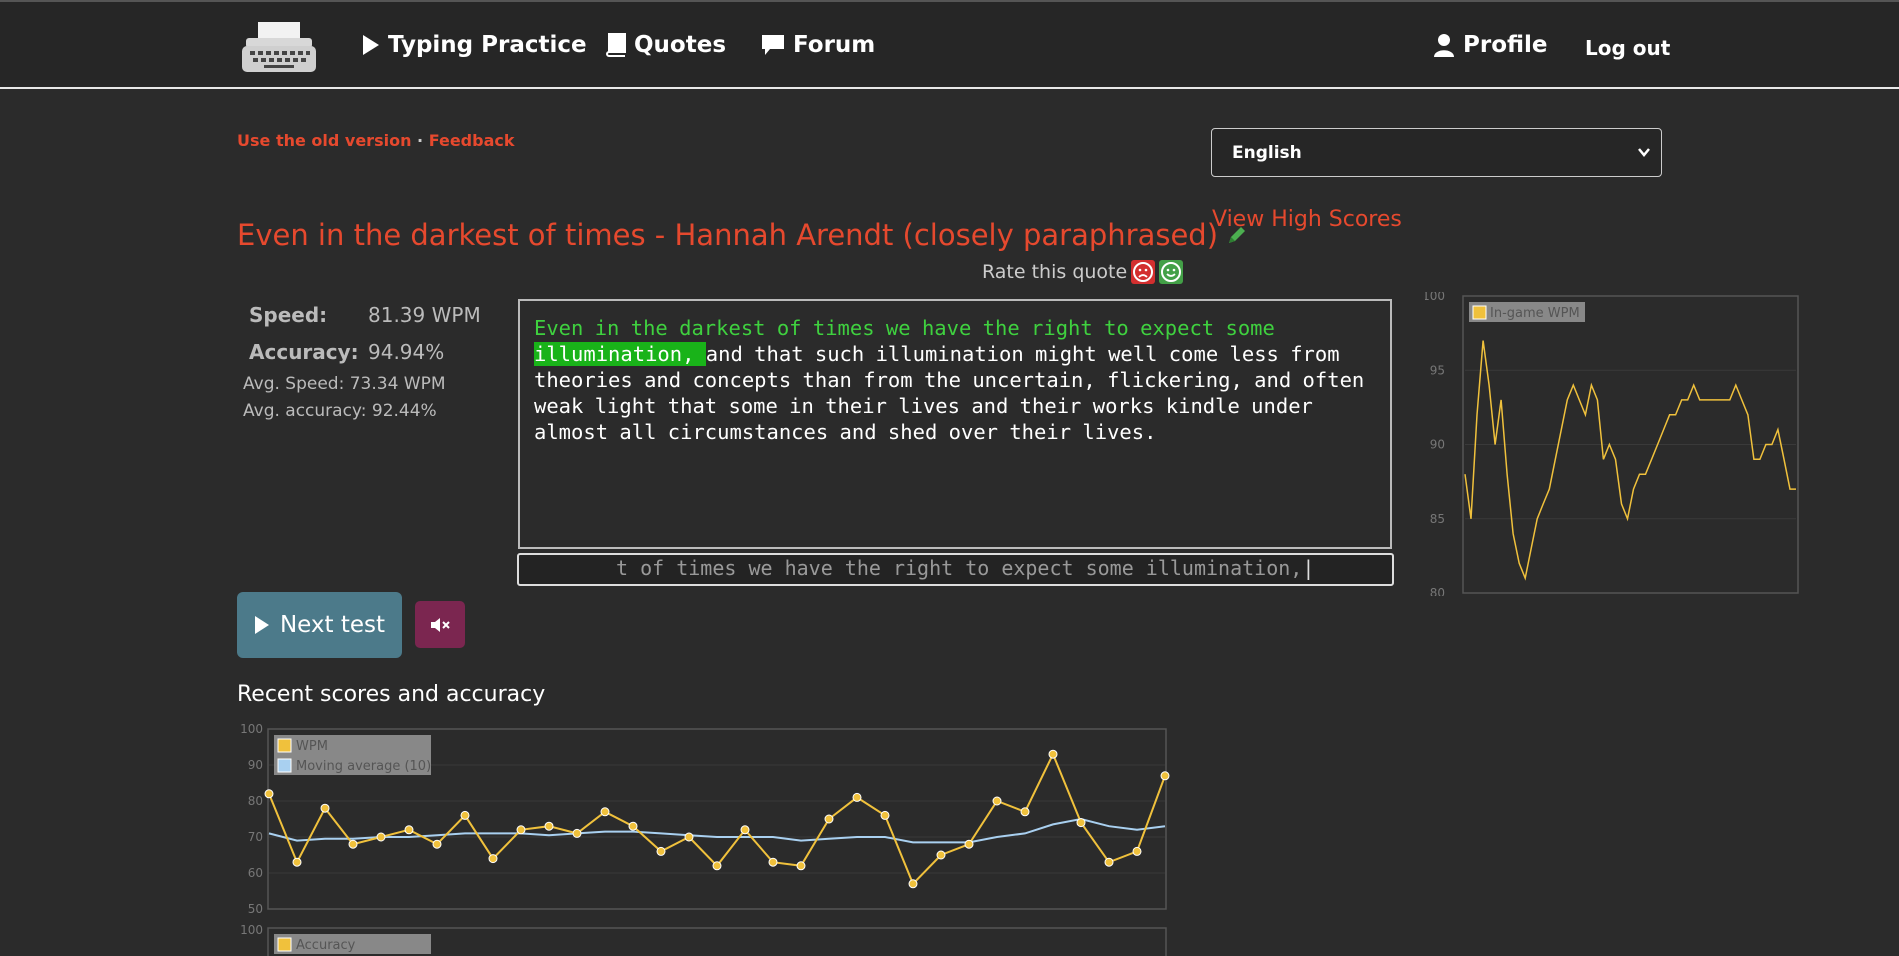  I want to click on speed-value: 81.39 WPM, so click(424, 314).